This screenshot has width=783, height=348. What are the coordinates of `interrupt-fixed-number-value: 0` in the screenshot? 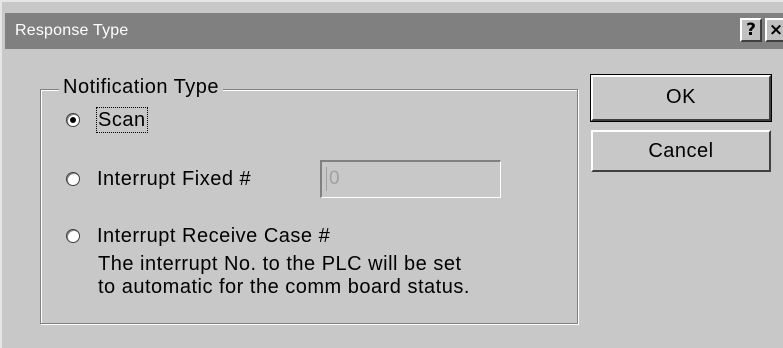 It's located at (334, 178).